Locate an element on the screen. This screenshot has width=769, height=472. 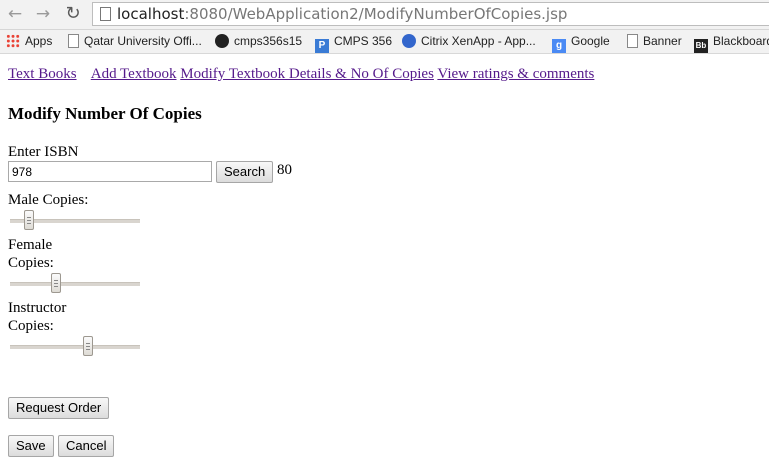
page-title: Modify Number Of Copies is located at coordinates (105, 113).